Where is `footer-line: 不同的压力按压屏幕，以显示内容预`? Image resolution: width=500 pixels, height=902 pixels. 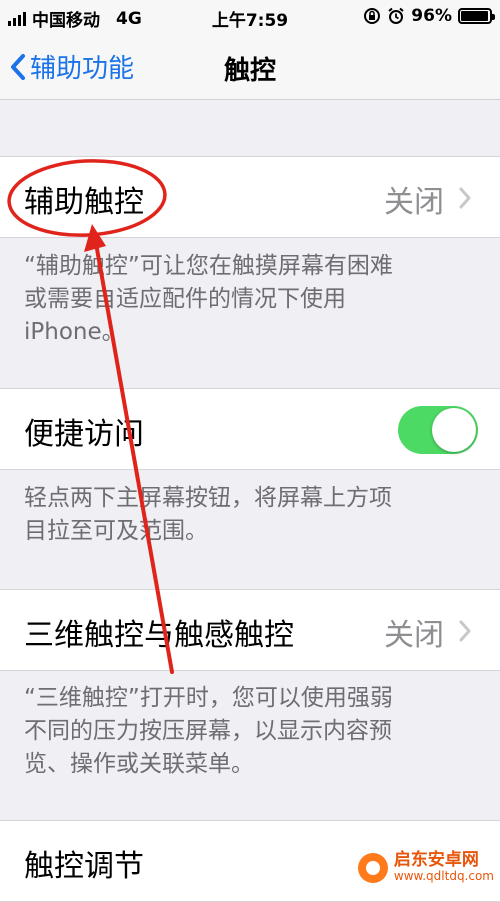
footer-line: 不同的压力按压屏幕，以显示内容预 is located at coordinates (208, 731).